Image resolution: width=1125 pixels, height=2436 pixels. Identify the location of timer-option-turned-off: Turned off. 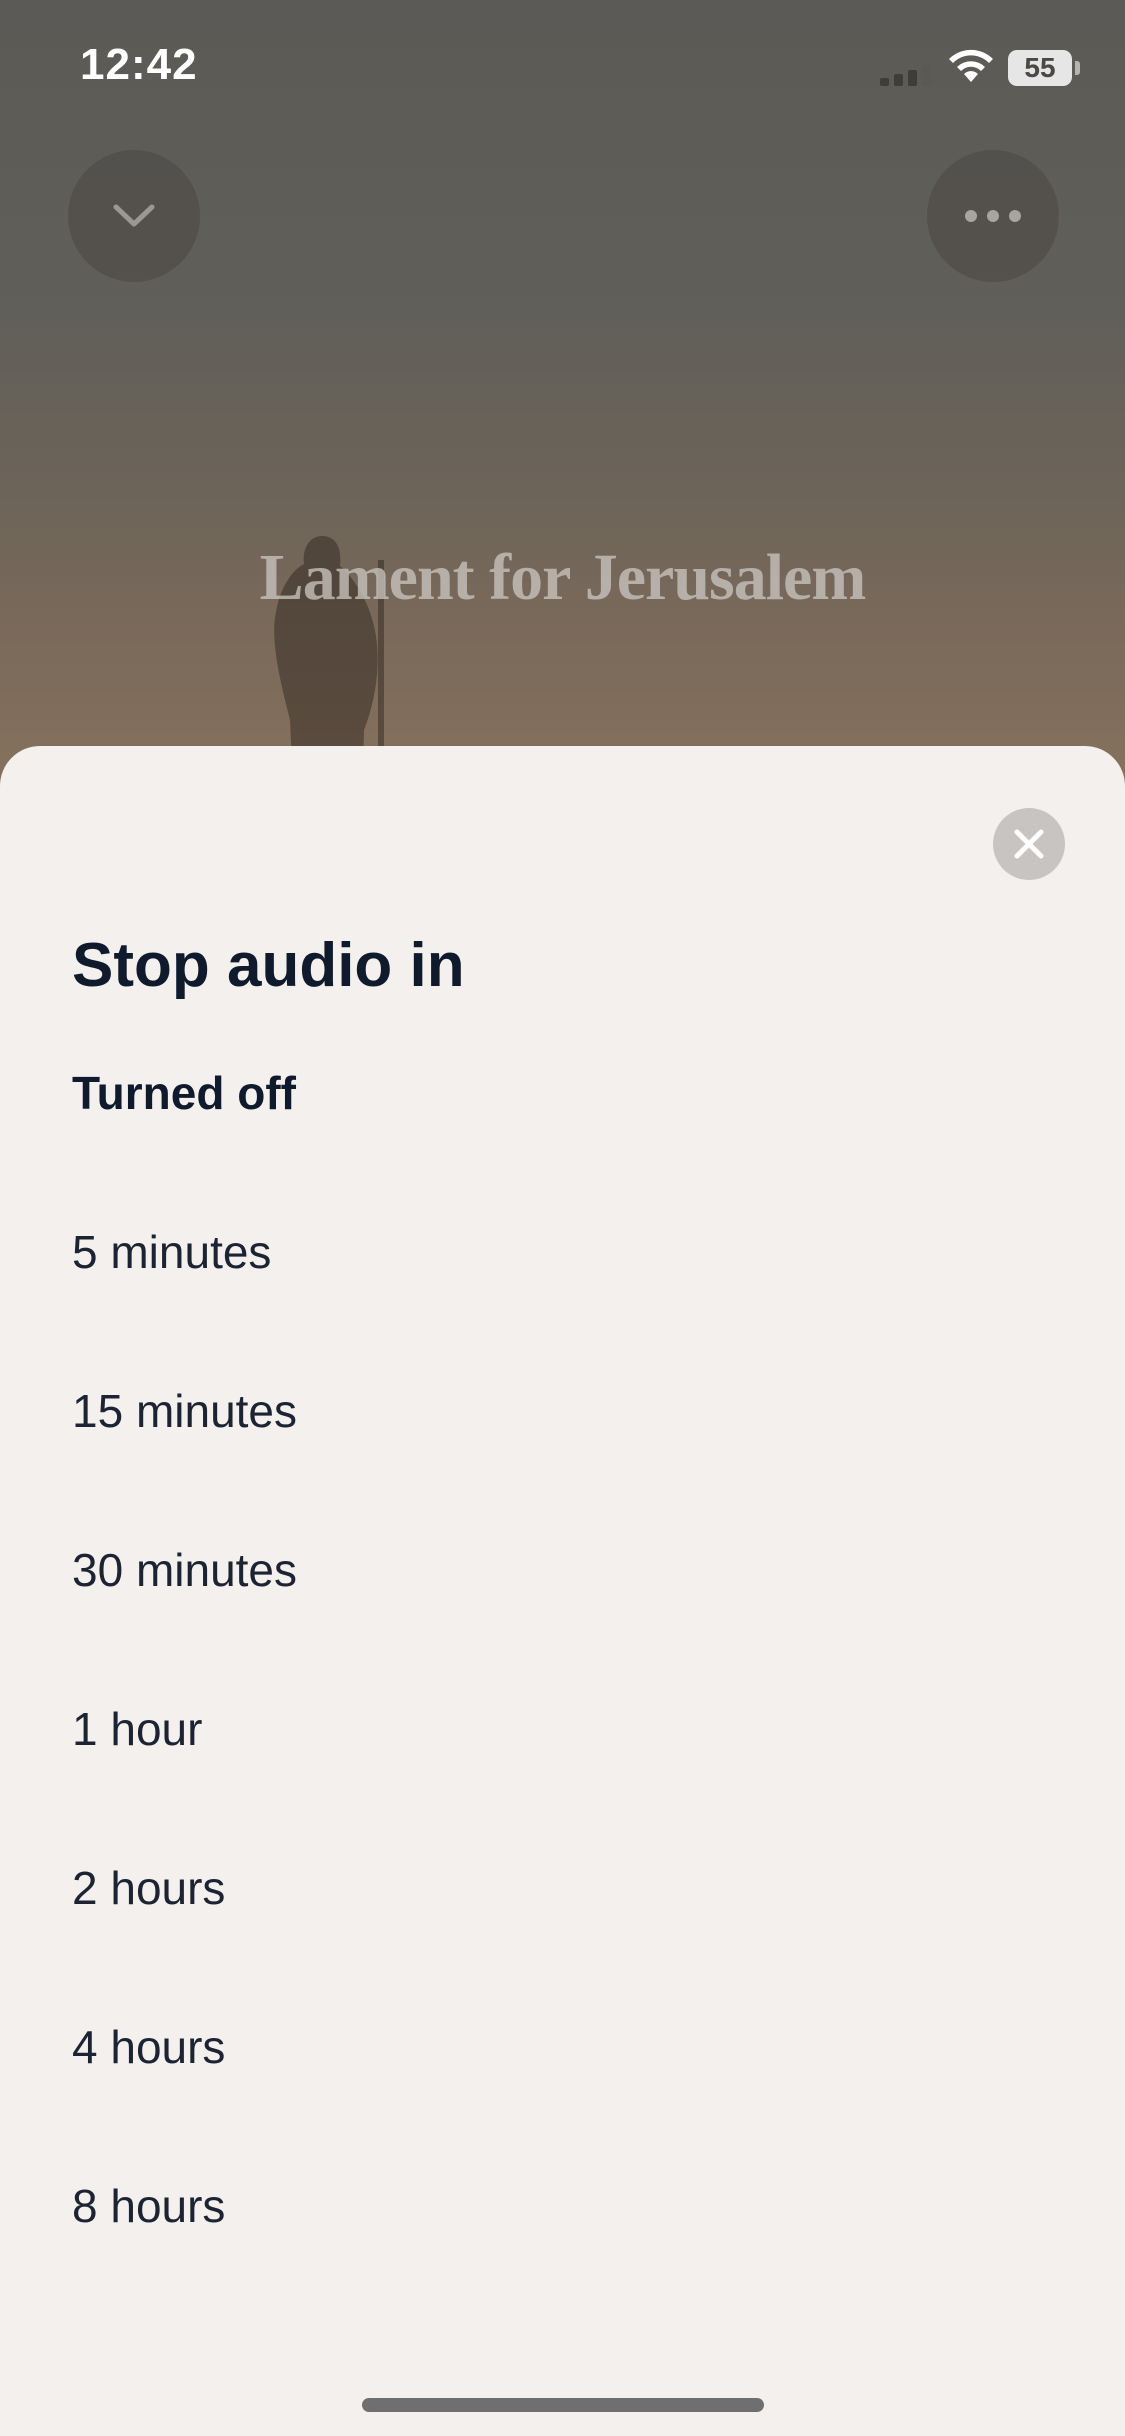
(562, 1145).